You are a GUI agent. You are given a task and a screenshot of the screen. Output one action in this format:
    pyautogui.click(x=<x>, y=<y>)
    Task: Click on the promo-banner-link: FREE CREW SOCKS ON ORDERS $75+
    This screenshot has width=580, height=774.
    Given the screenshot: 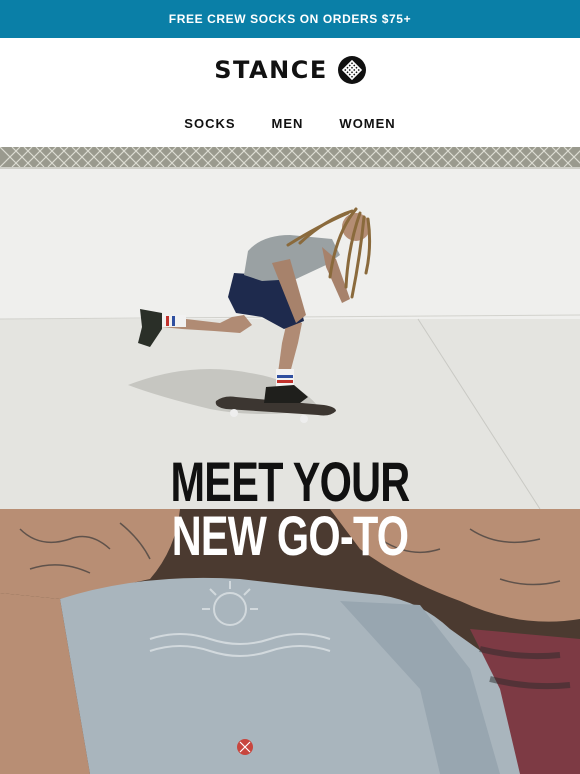 What is the action you would take?
    pyautogui.click(x=290, y=19)
    